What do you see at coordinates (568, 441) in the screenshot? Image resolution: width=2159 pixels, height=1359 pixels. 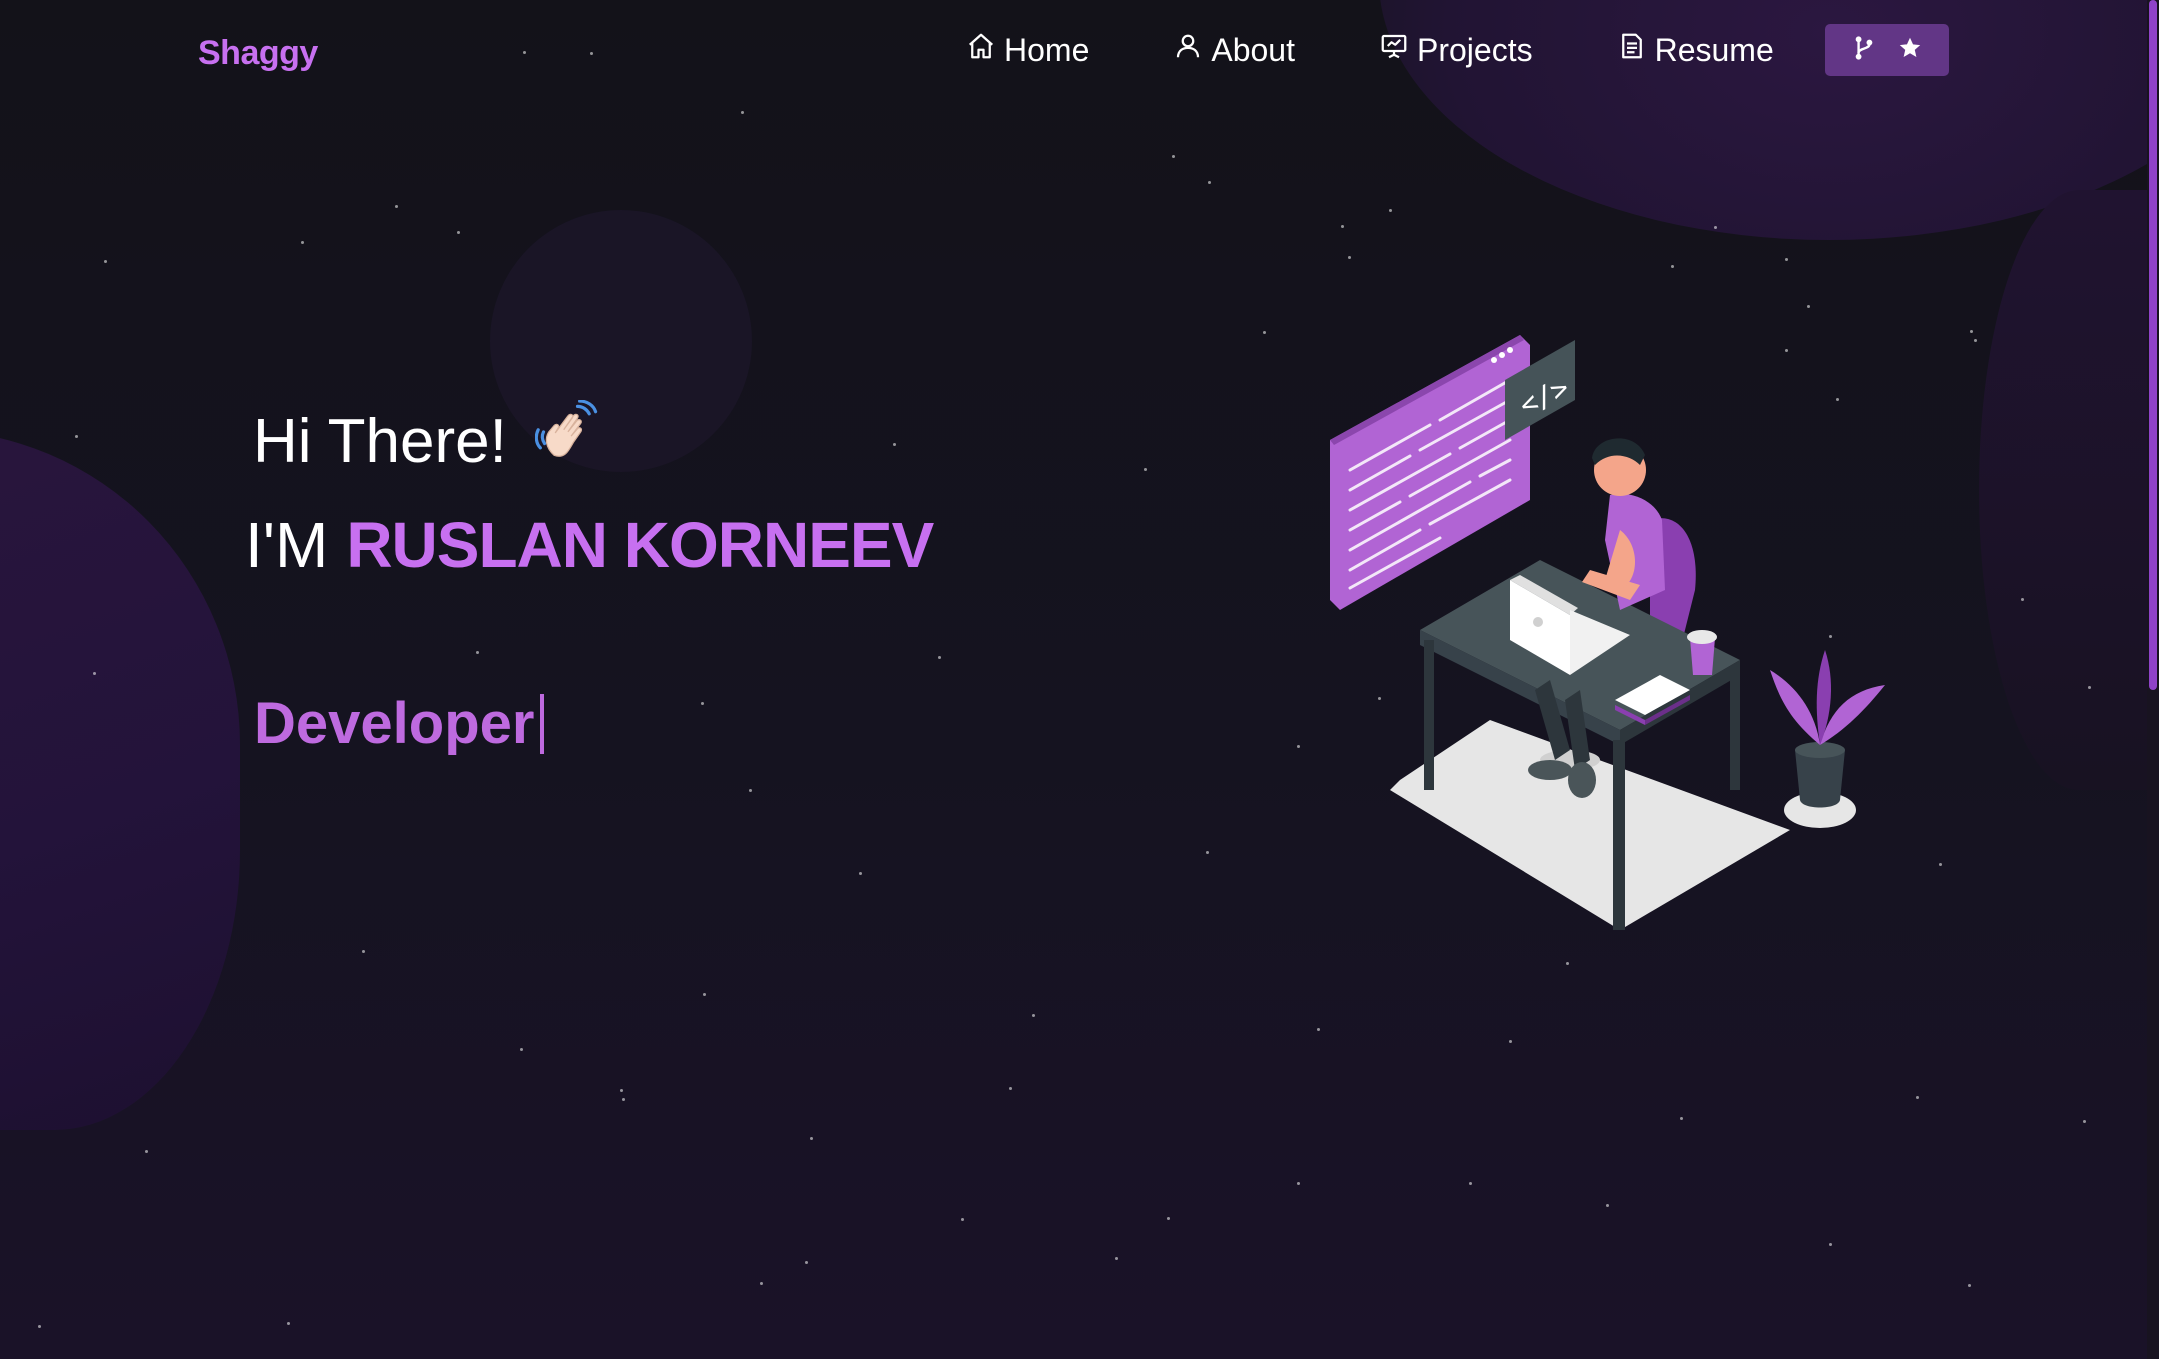 I see `waving-hand-icon` at bounding box center [568, 441].